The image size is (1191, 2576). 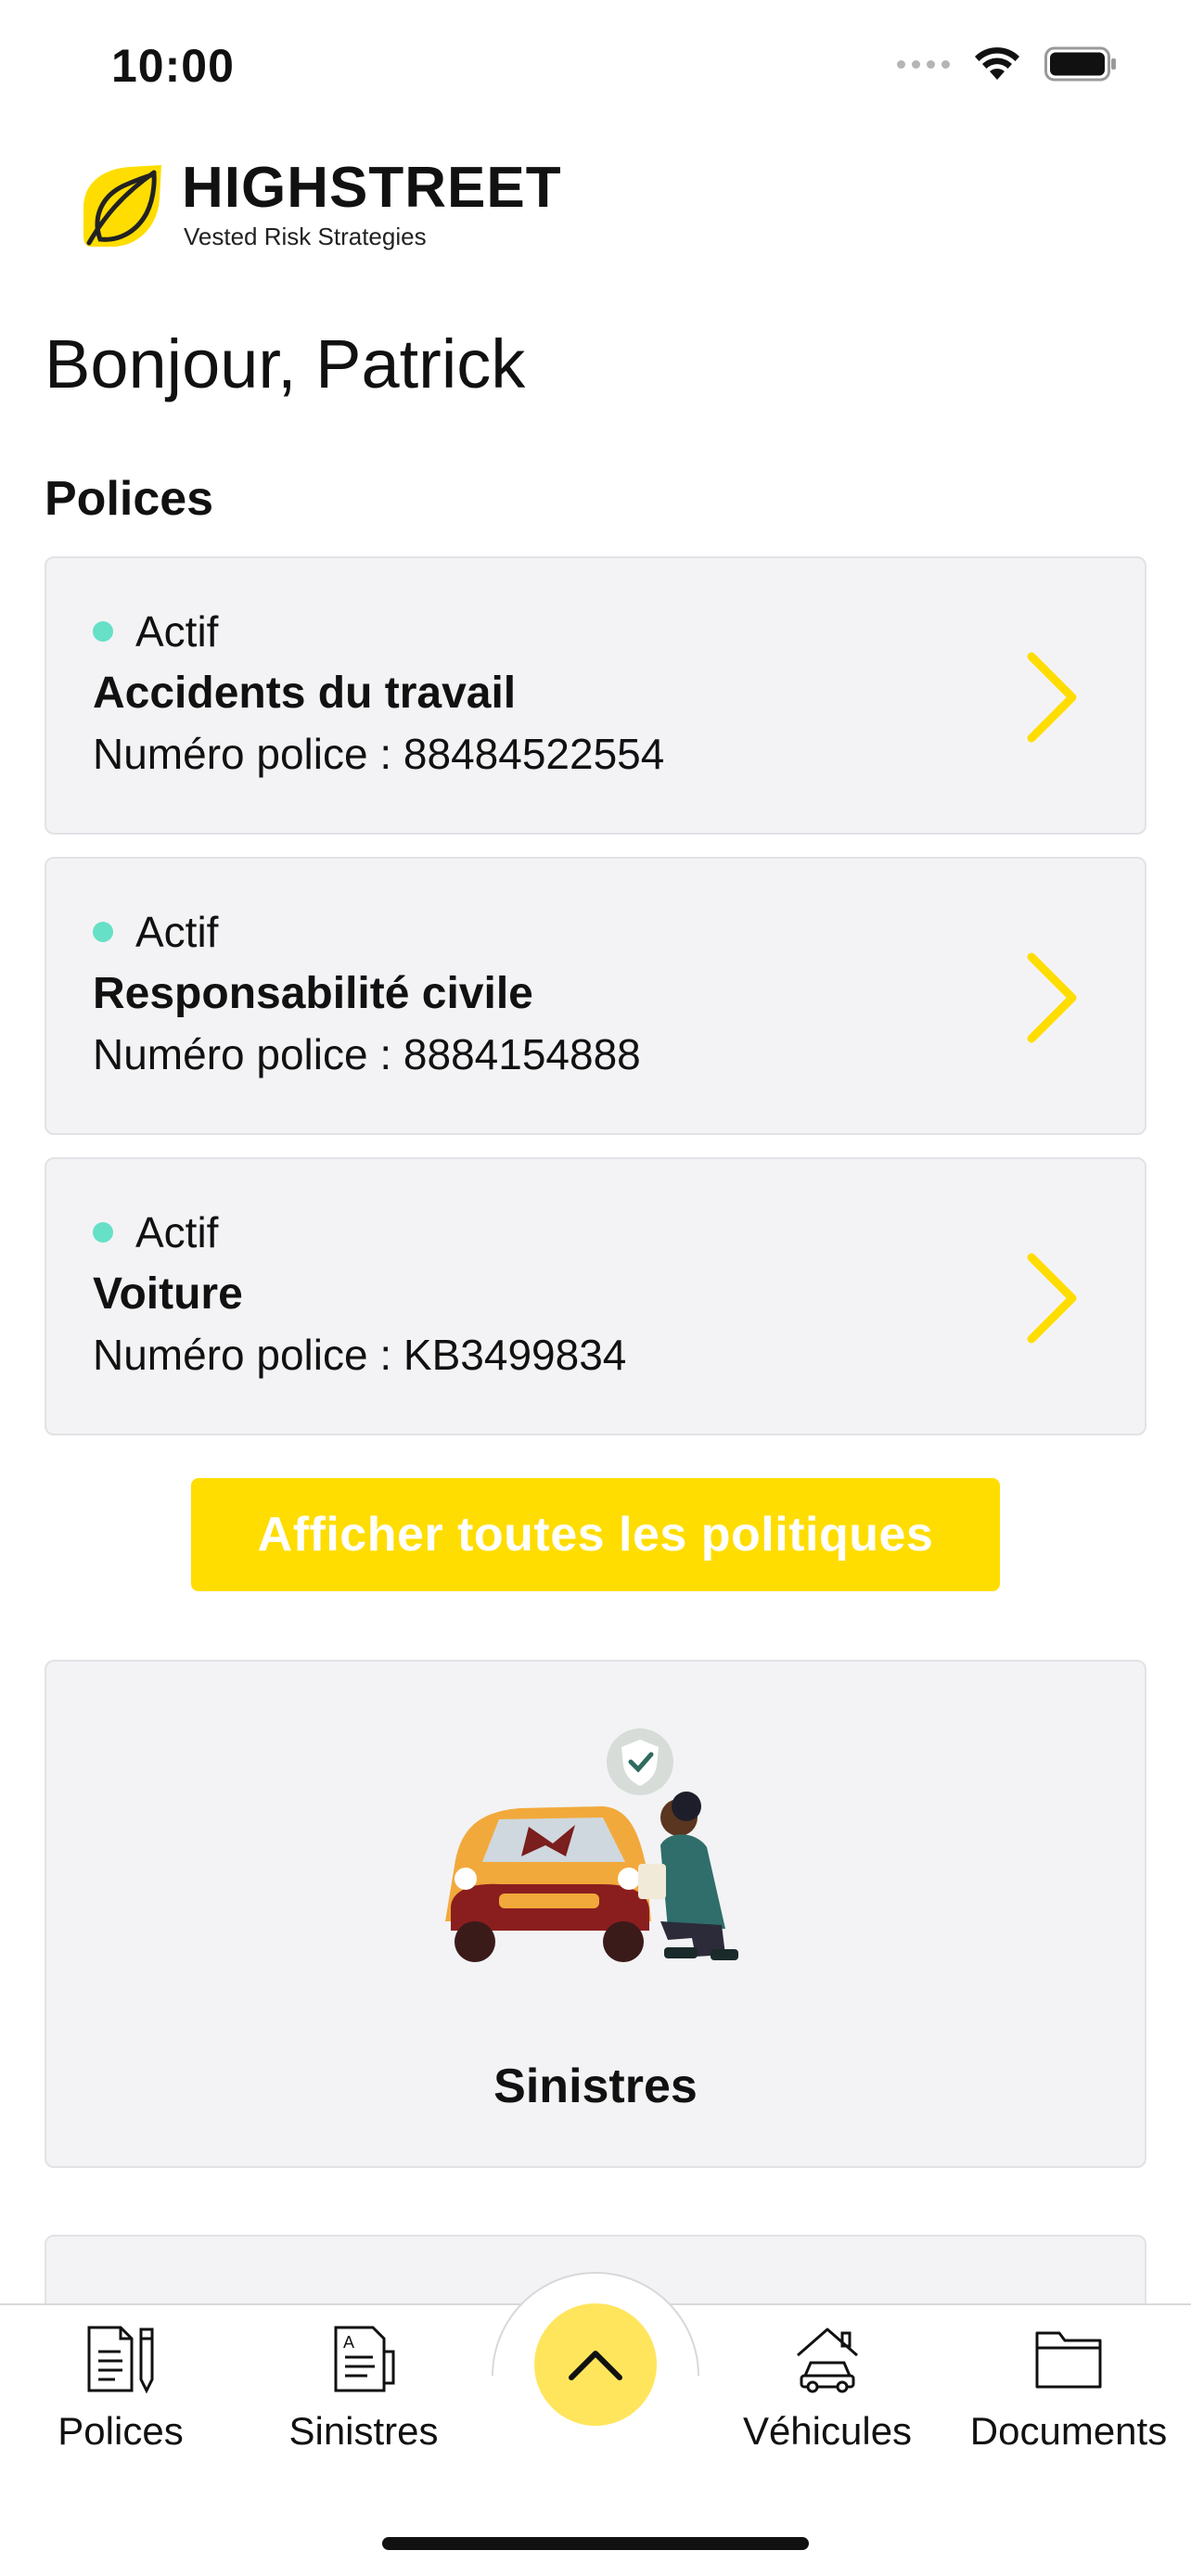 I want to click on tab-documents: Documents, so click(x=1068, y=2389).